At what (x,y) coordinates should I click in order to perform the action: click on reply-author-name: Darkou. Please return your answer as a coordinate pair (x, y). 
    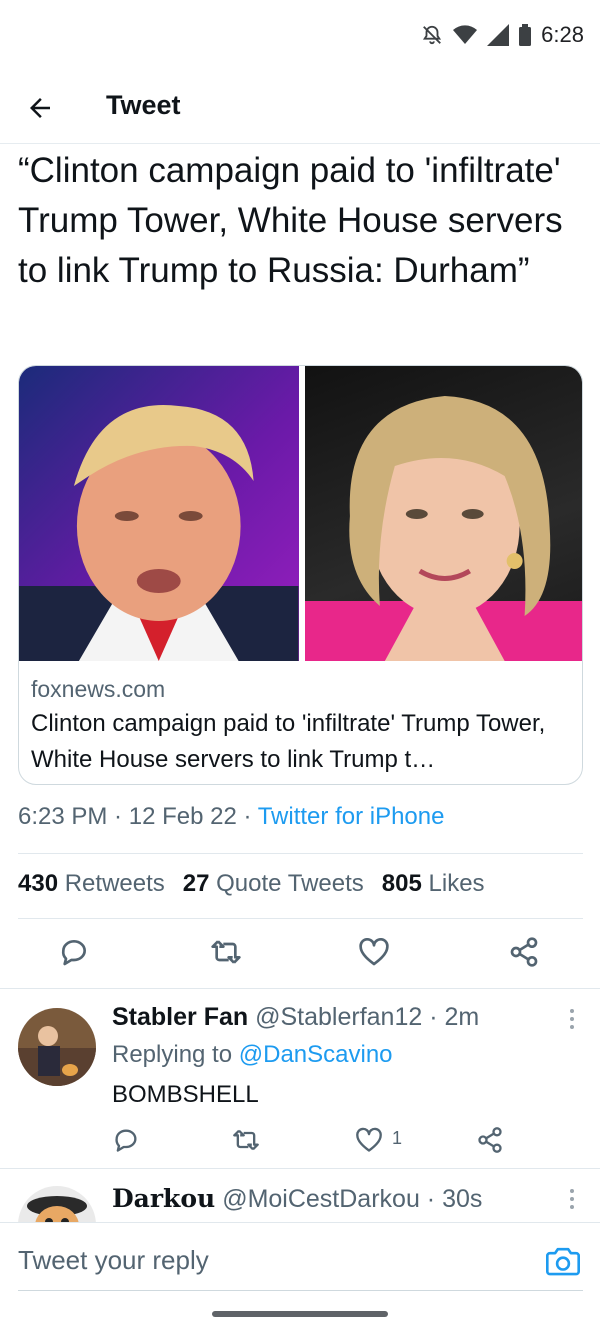
    Looking at the image, I should click on (163, 1198).